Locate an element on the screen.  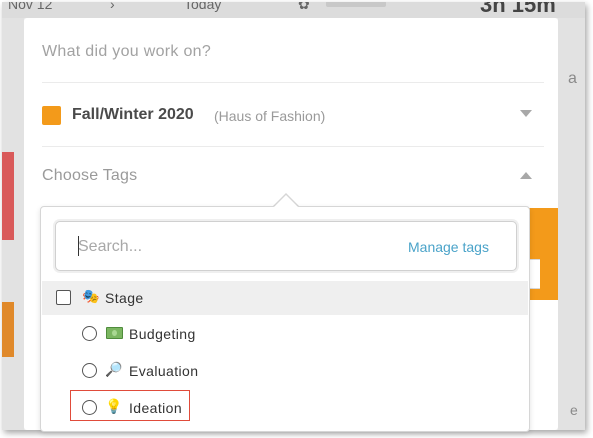
background-duration: 3h 15m is located at coordinates (518, 9).